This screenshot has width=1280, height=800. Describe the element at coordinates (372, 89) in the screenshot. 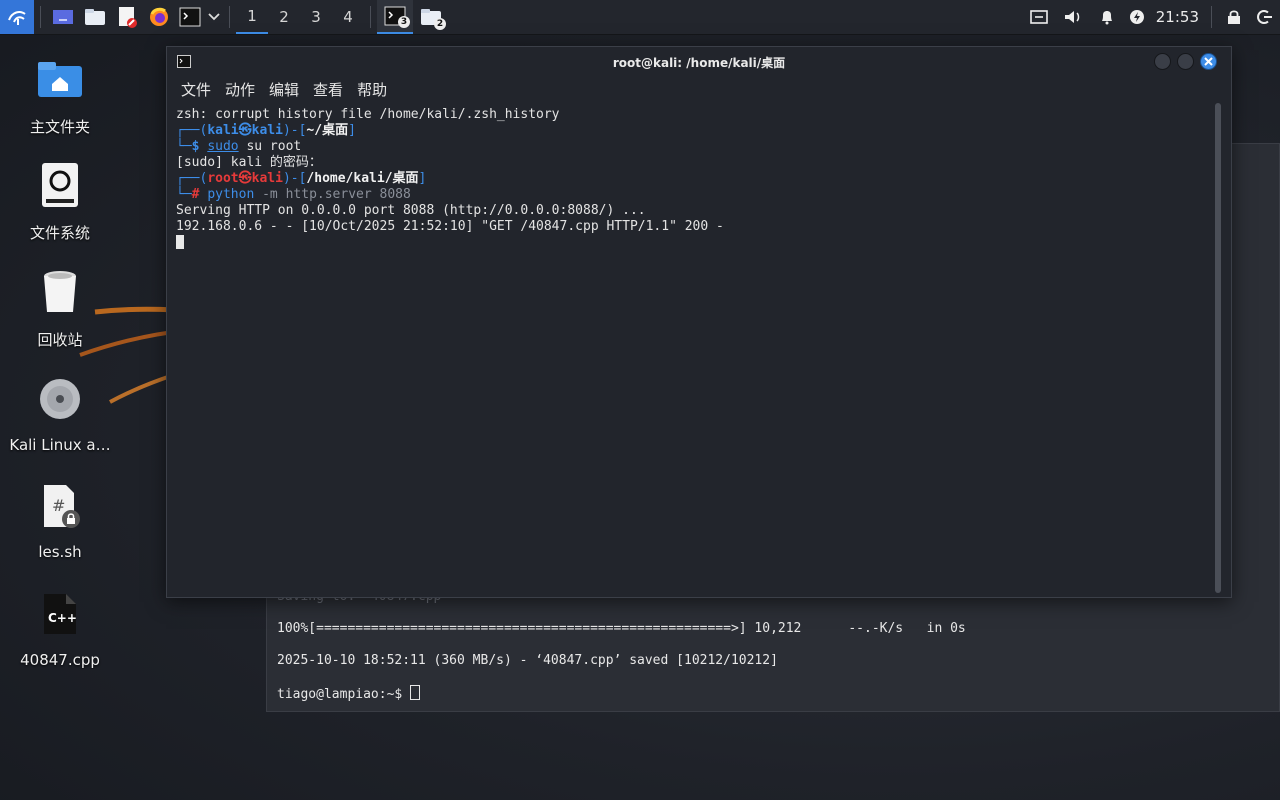

I see `menu-help: 帮助` at that location.